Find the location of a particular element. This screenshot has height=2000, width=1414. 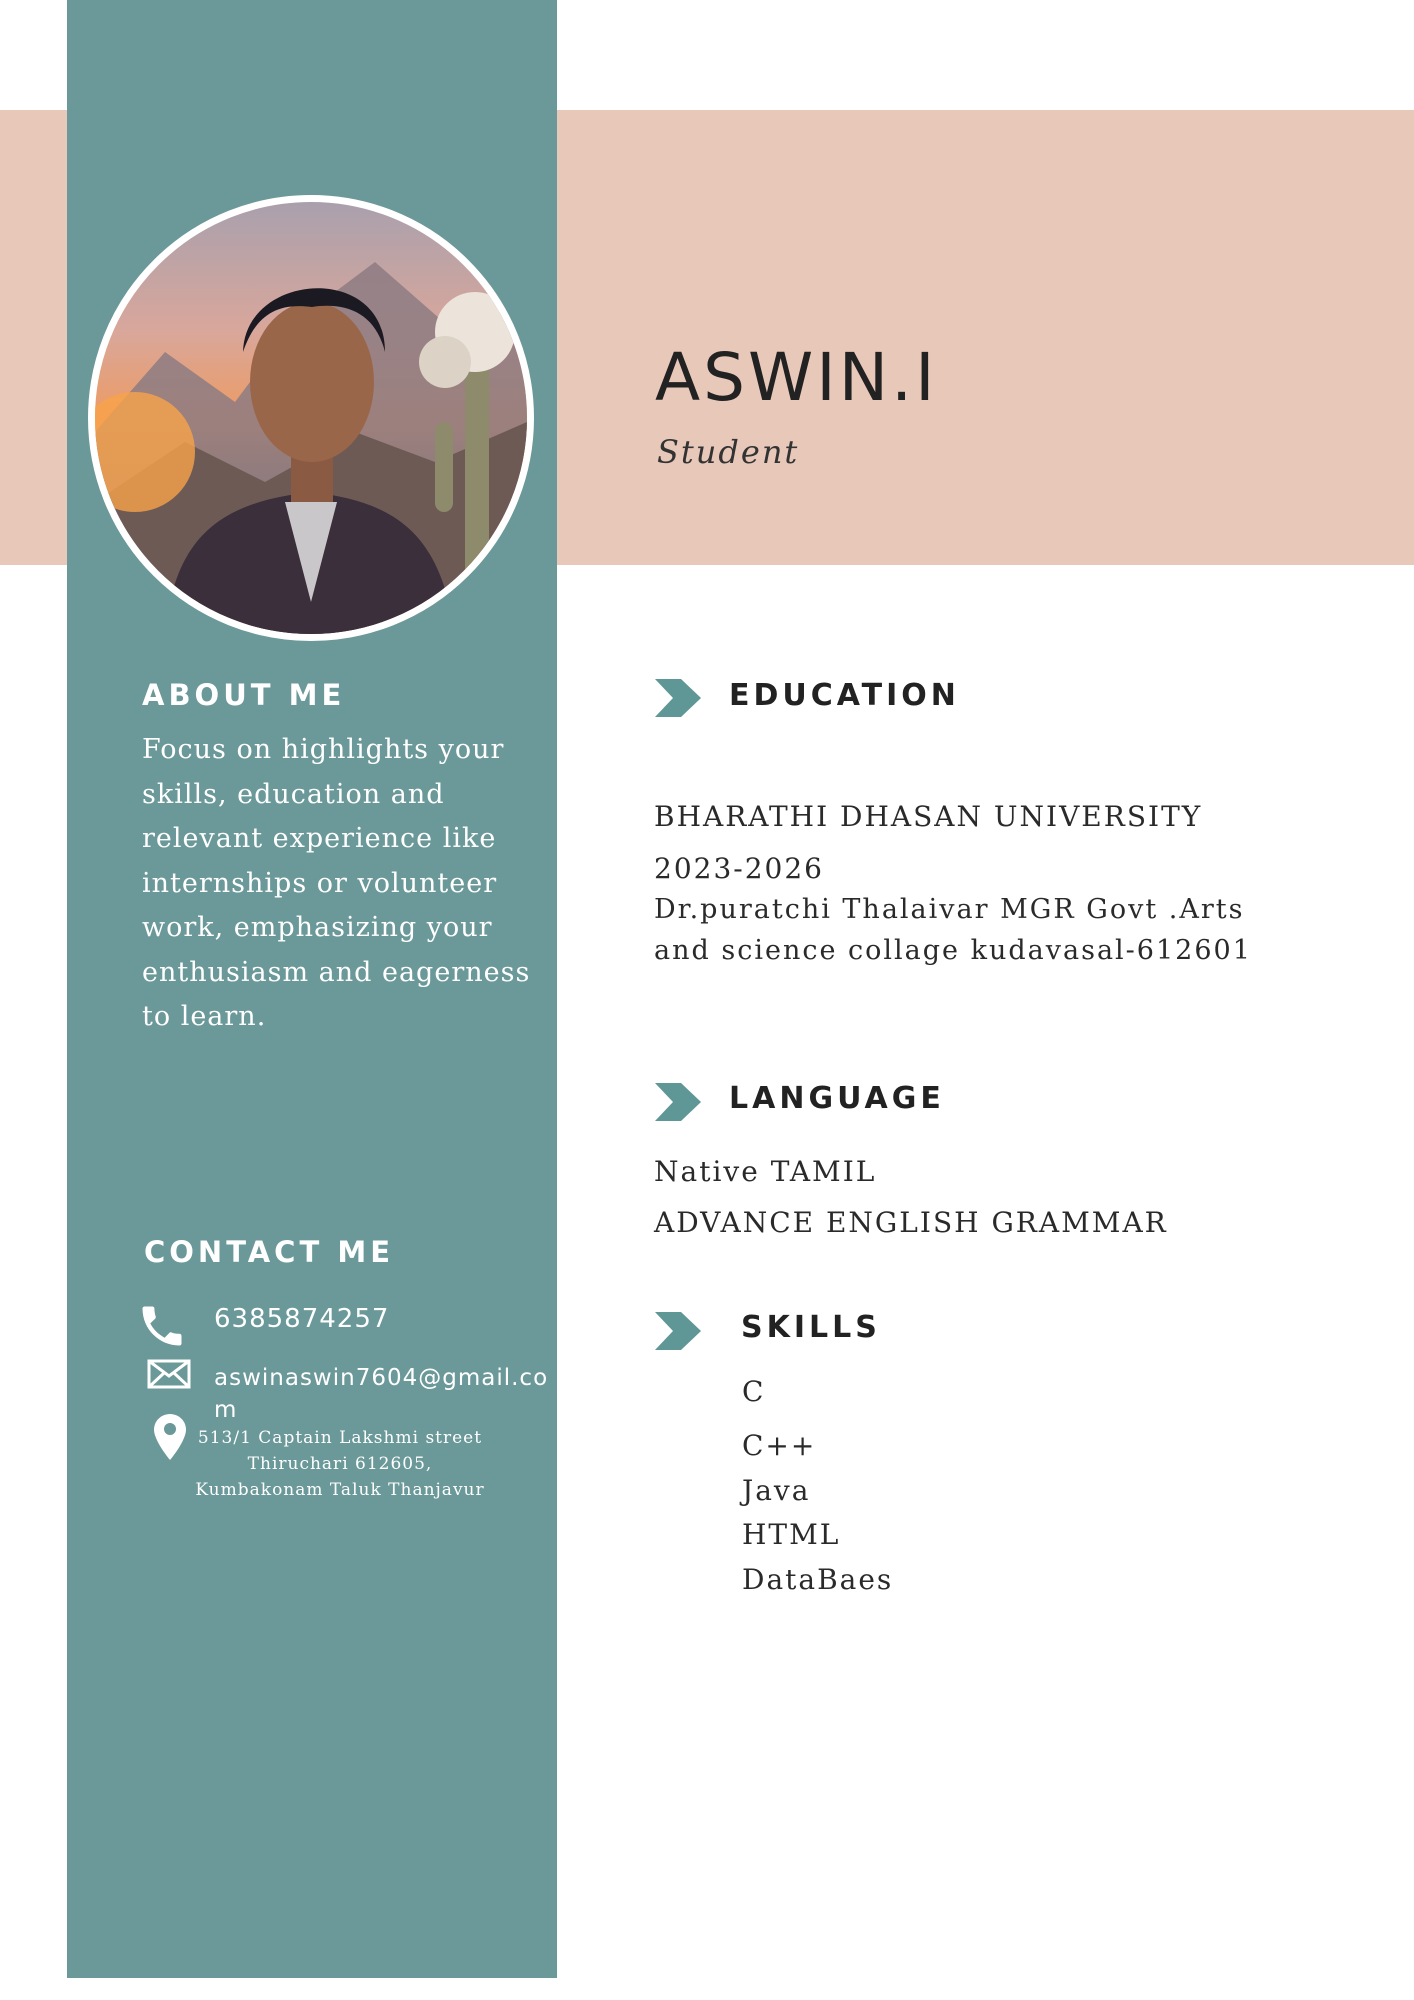

education-heading: EDUCATION is located at coordinates (844, 695).